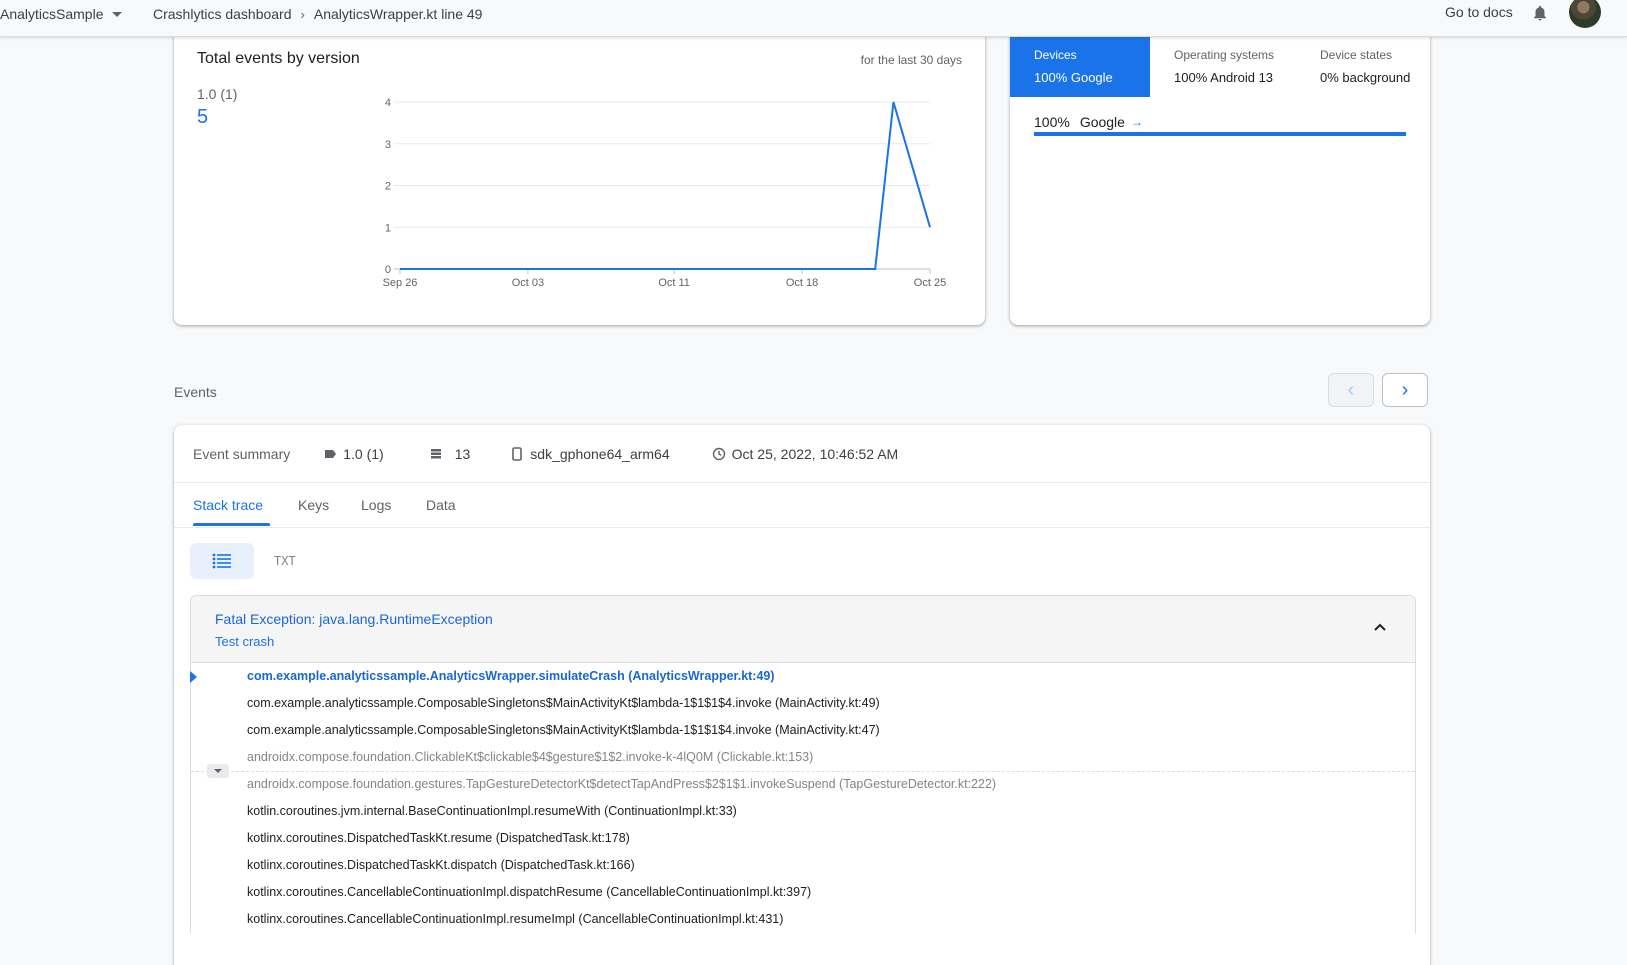 The height and width of the screenshot is (965, 1627). What do you see at coordinates (674, 283) in the screenshot?
I see `x-tick-label: Oct 11` at bounding box center [674, 283].